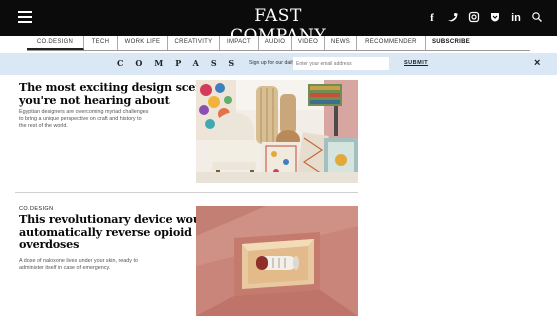 The width and height of the screenshot is (557, 320). What do you see at coordinates (341, 63) in the screenshot?
I see `email-input` at bounding box center [341, 63].